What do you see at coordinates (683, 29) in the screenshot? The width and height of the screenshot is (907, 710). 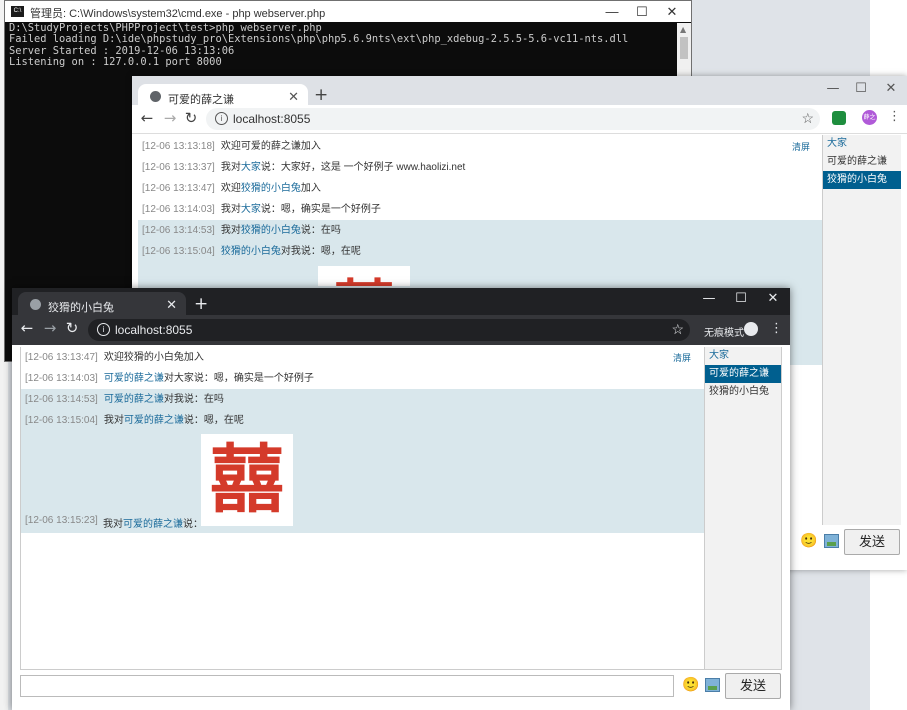 I see `scroll-up-icon: ▲` at bounding box center [683, 29].